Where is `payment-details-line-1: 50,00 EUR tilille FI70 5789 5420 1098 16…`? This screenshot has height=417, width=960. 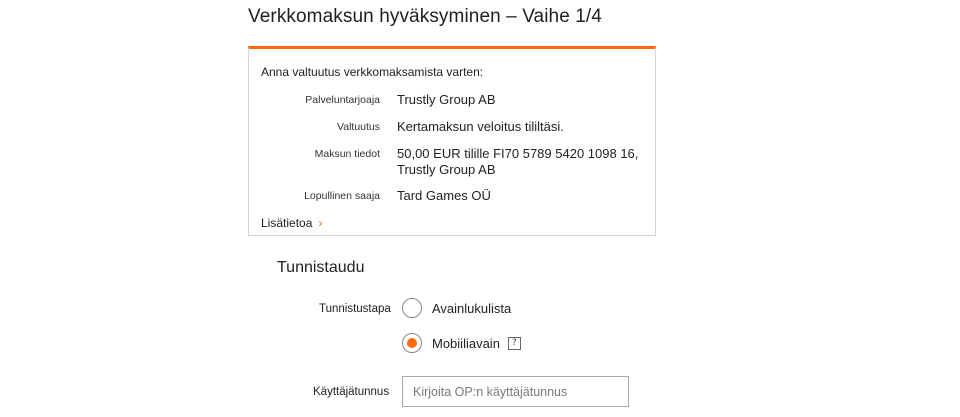
payment-details-line-1: 50,00 EUR tilille FI70 5789 5420 1098 16… is located at coordinates (518, 153).